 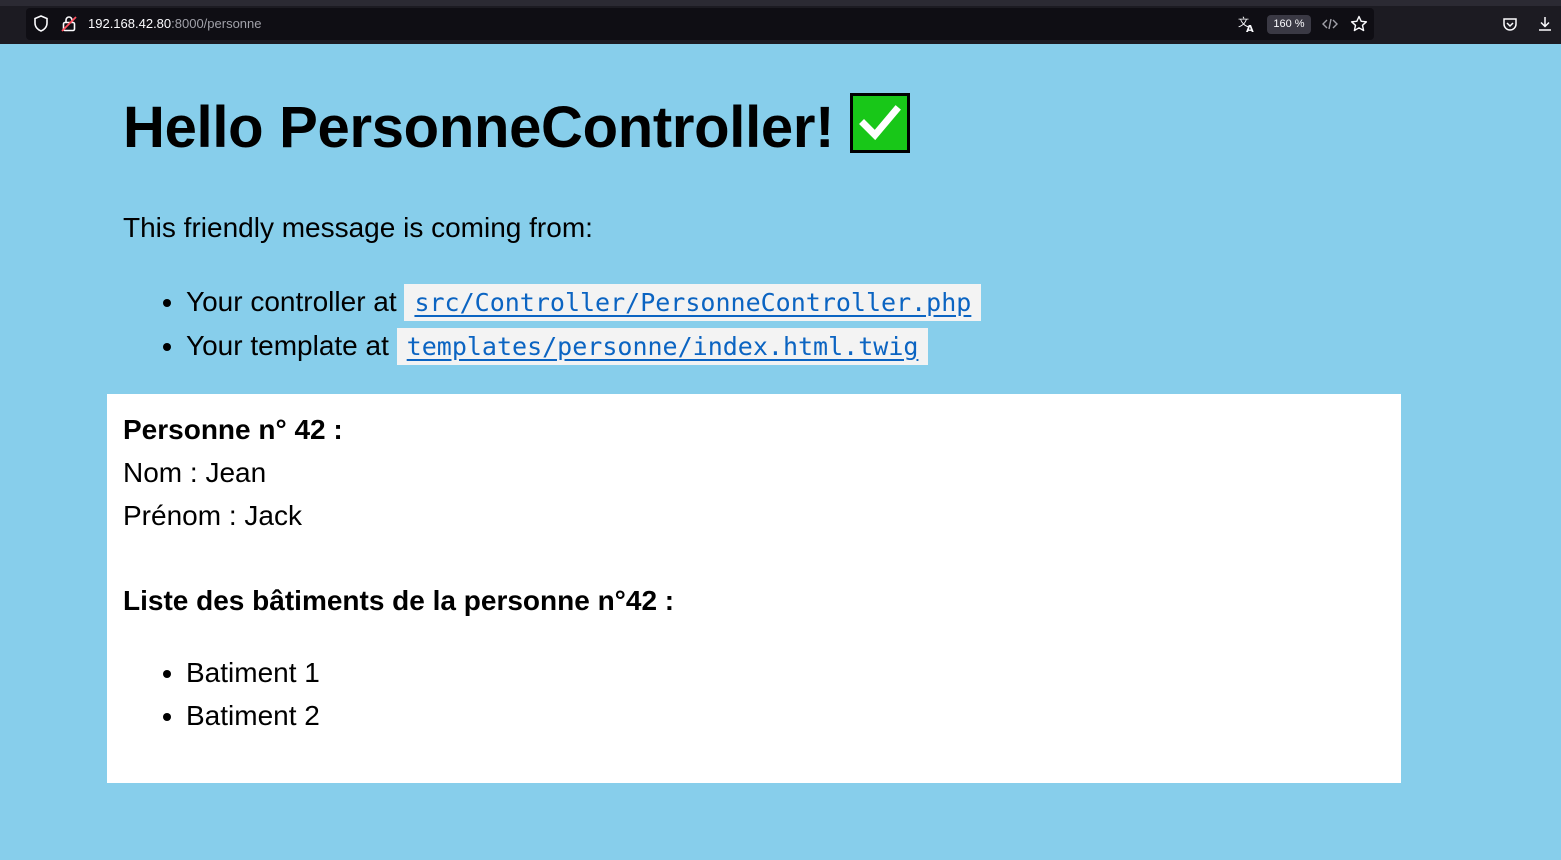 I want to click on bookmark-star-icon, so click(x=1359, y=24).